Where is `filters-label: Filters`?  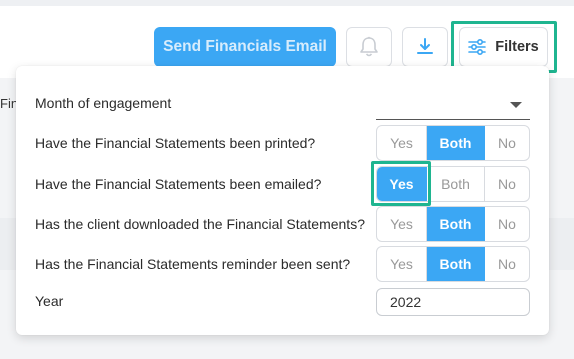 filters-label: Filters is located at coordinates (517, 47).